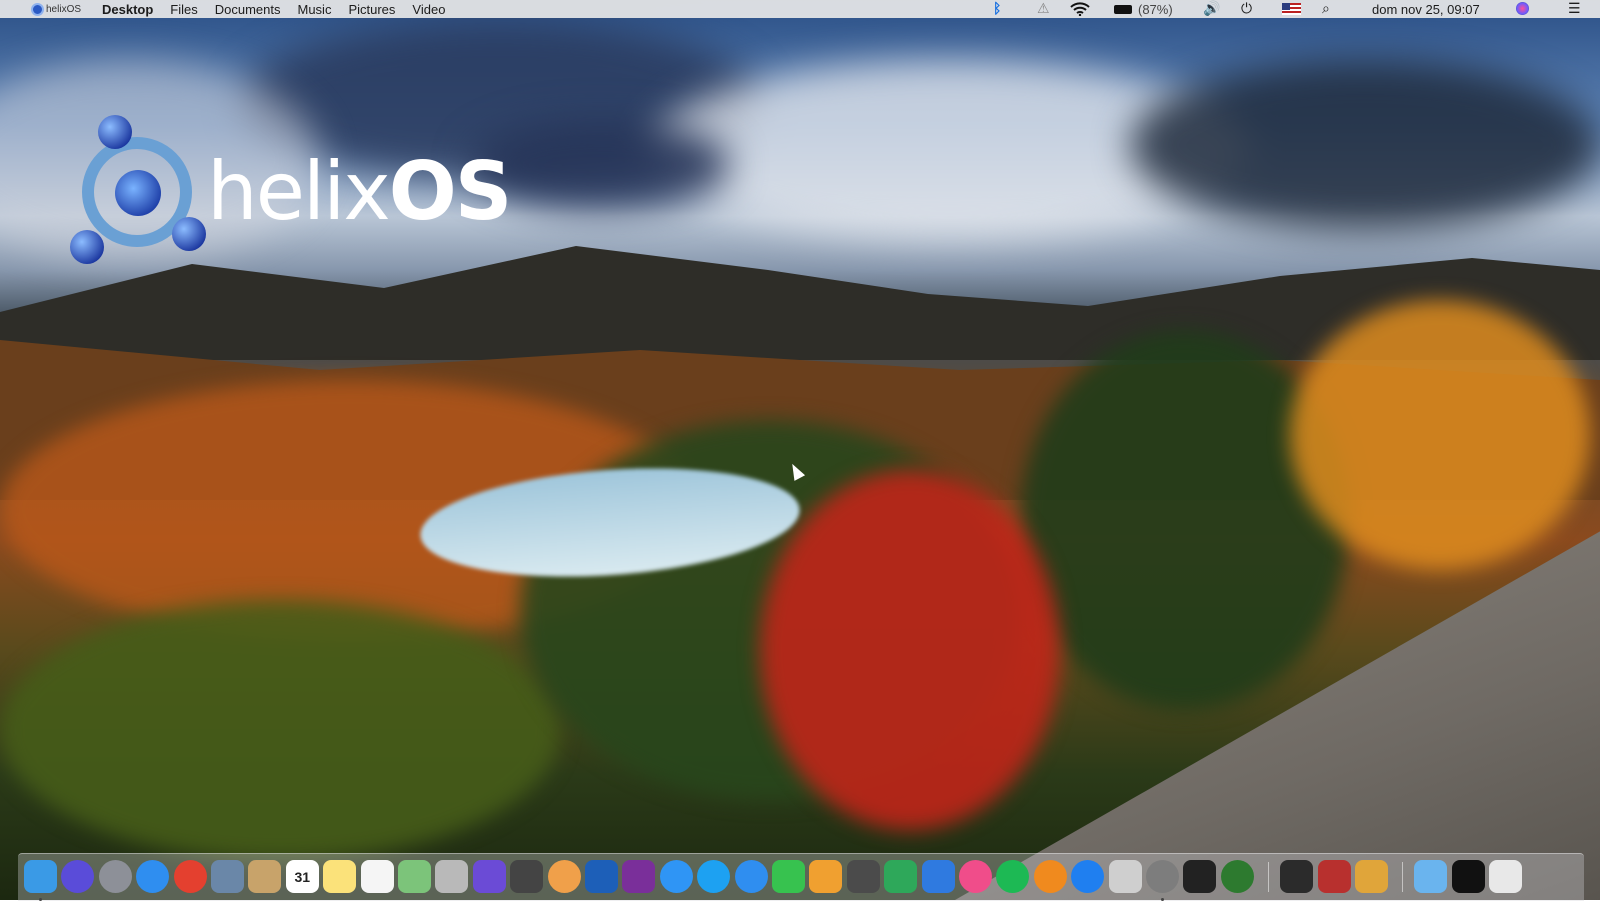 Image resolution: width=1600 pixels, height=901 pixels. What do you see at coordinates (997, 9) in the screenshot?
I see `bluetooth-icon: ᛒ` at bounding box center [997, 9].